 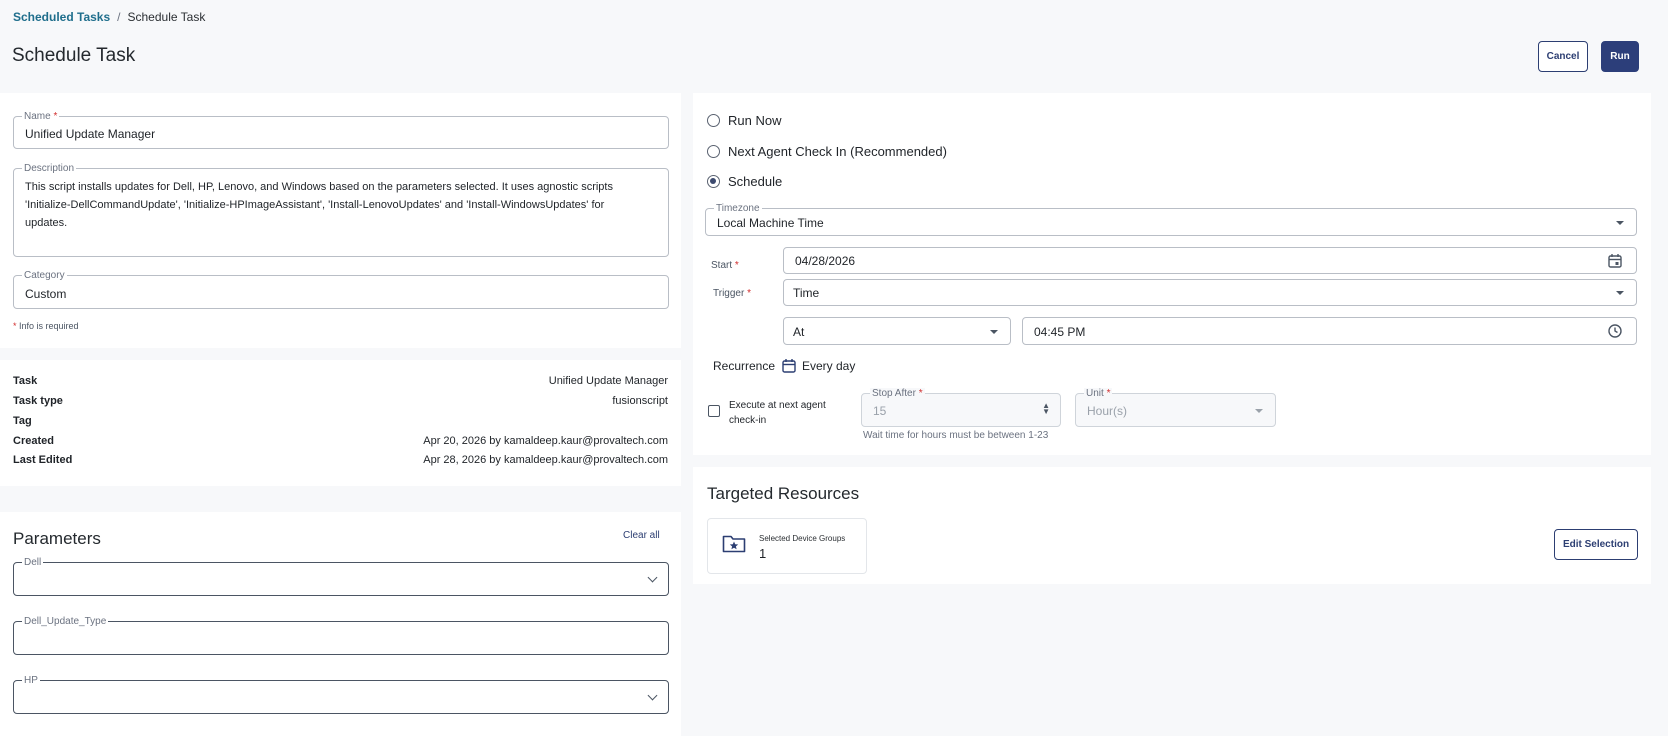 I want to click on name-field: Name * Unified Update Manager, so click(x=341, y=130).